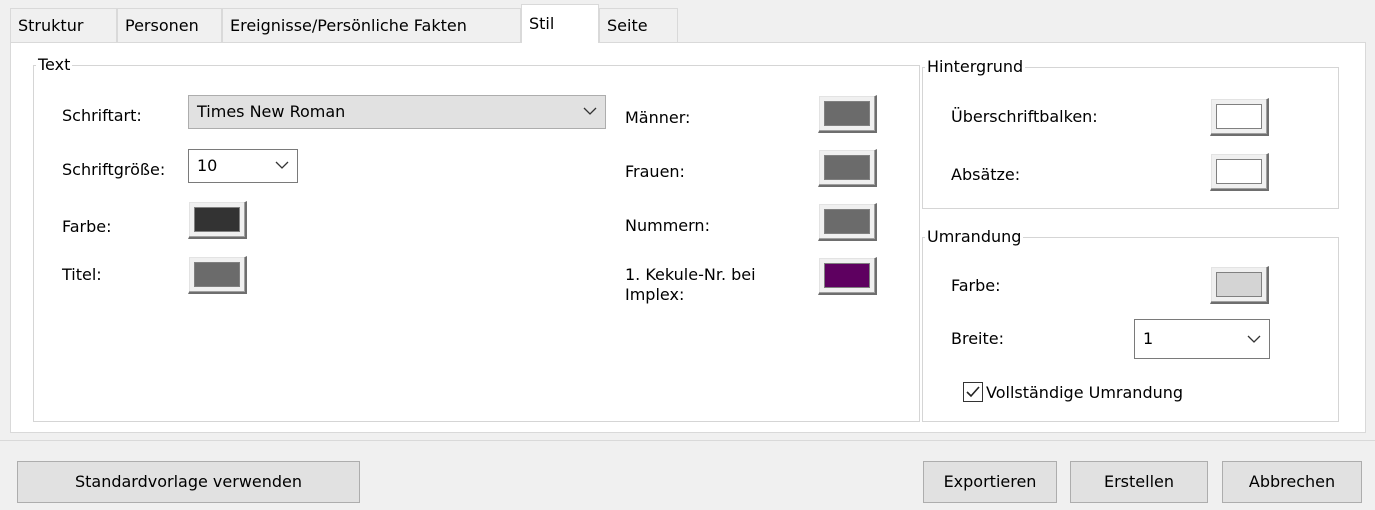 Image resolution: width=1375 pixels, height=510 pixels. I want to click on cancel-button: Abbrechen, so click(1292, 482).